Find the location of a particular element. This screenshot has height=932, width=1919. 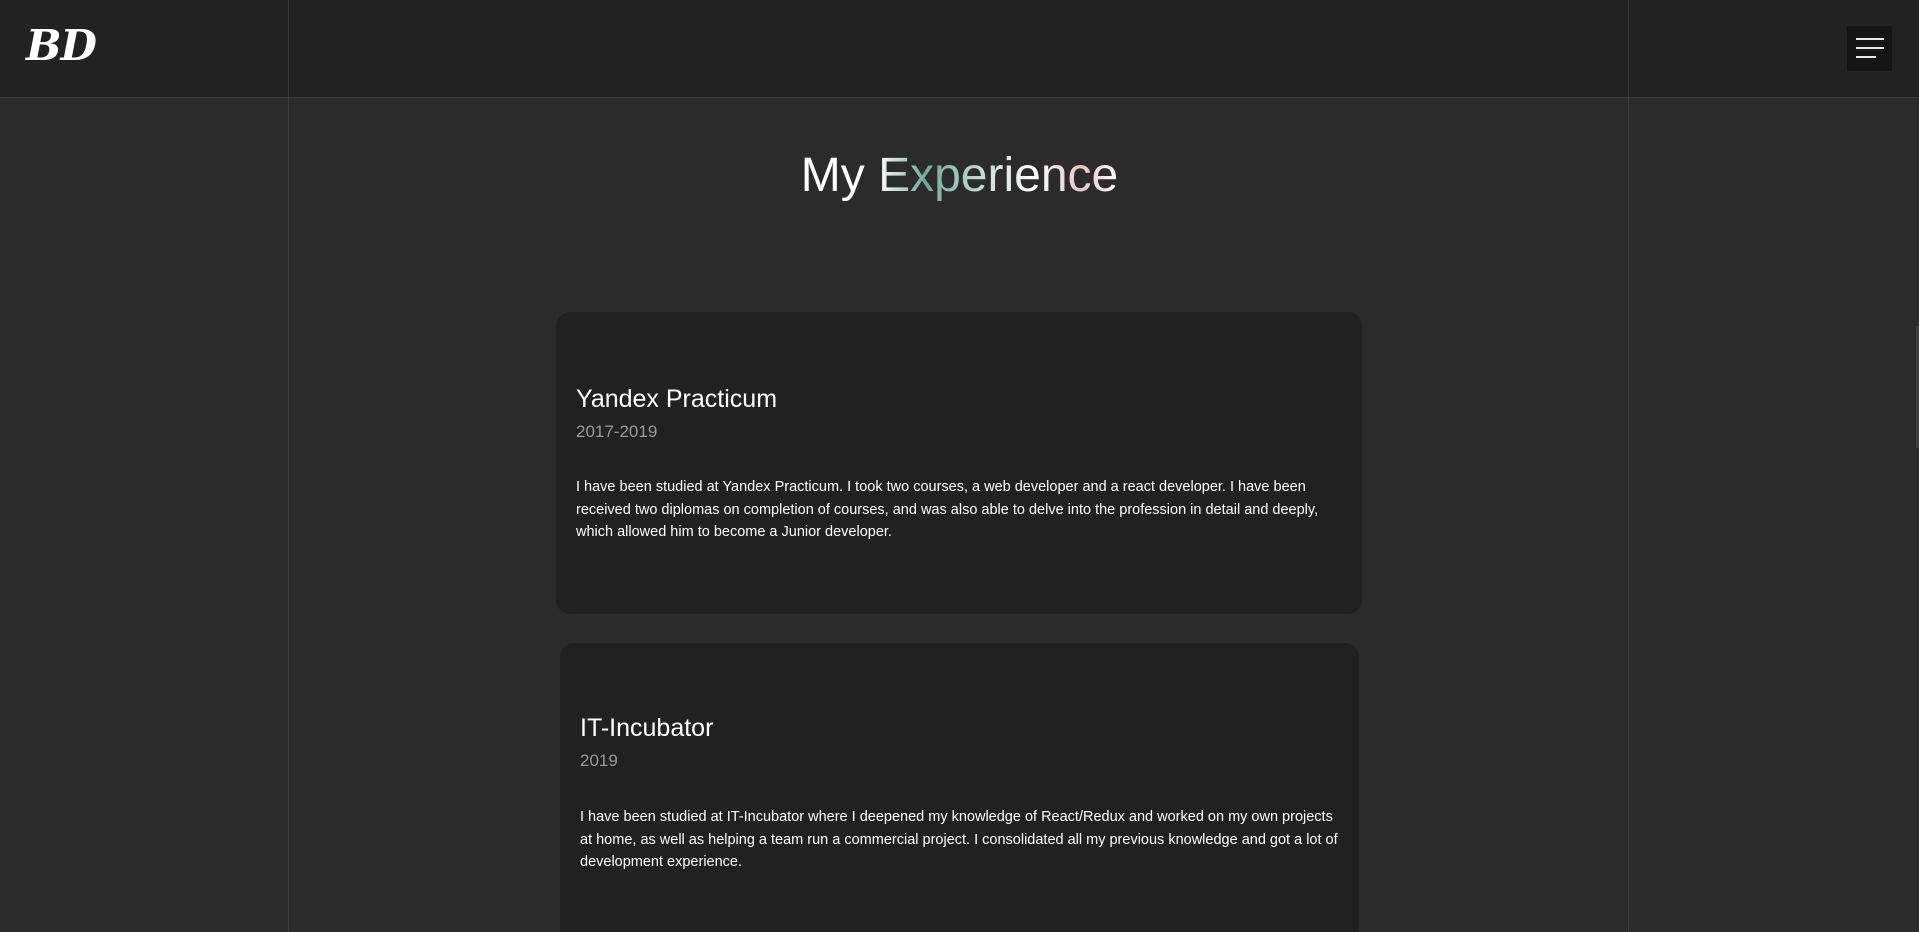

logo: BD is located at coordinates (61, 46).